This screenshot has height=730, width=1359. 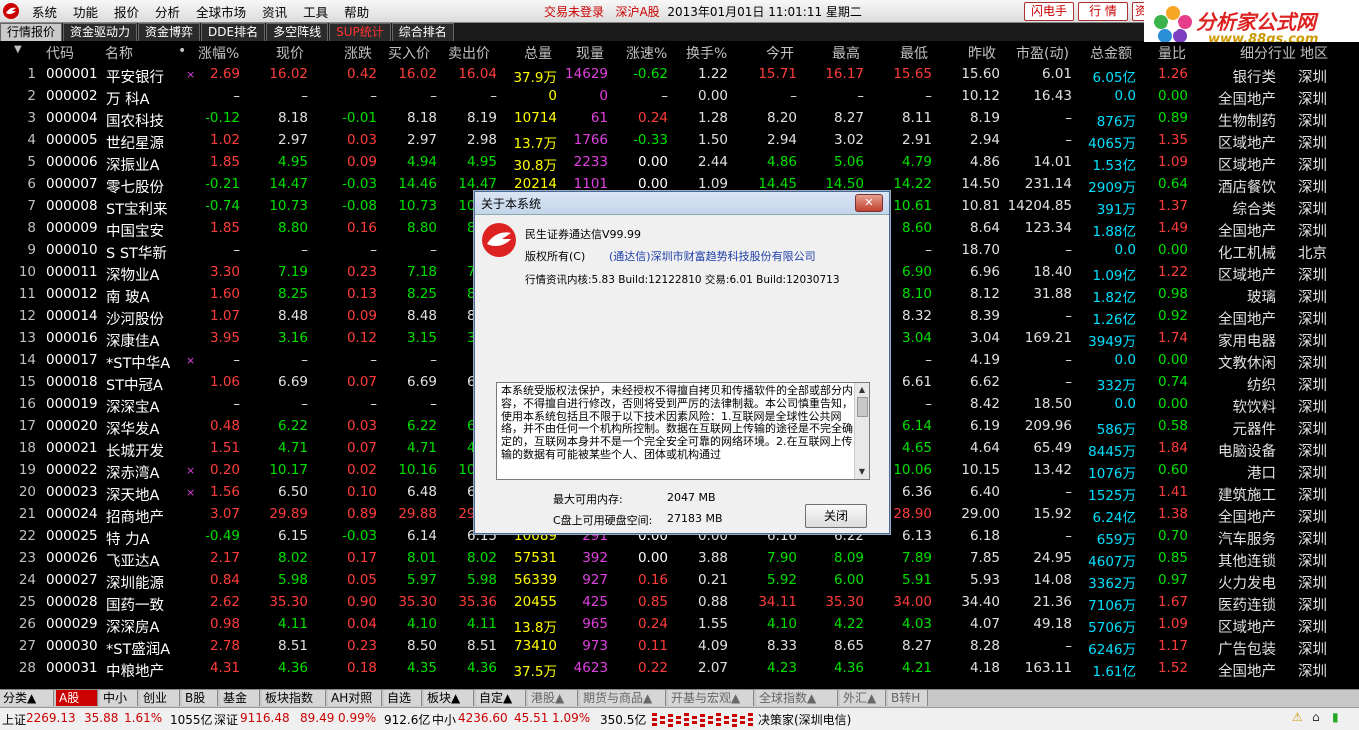 What do you see at coordinates (360, 32) in the screenshot?
I see `tab-sup-stats: SUP统计` at bounding box center [360, 32].